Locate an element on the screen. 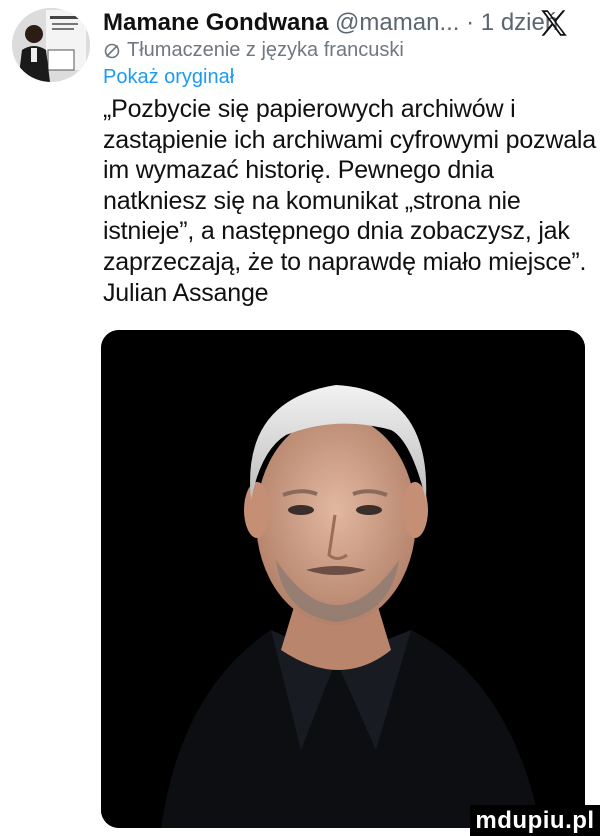 The height and width of the screenshot is (836, 600). tweet-header: Mamane Gondwana @maman... · 1 dzień is located at coordinates (330, 23).